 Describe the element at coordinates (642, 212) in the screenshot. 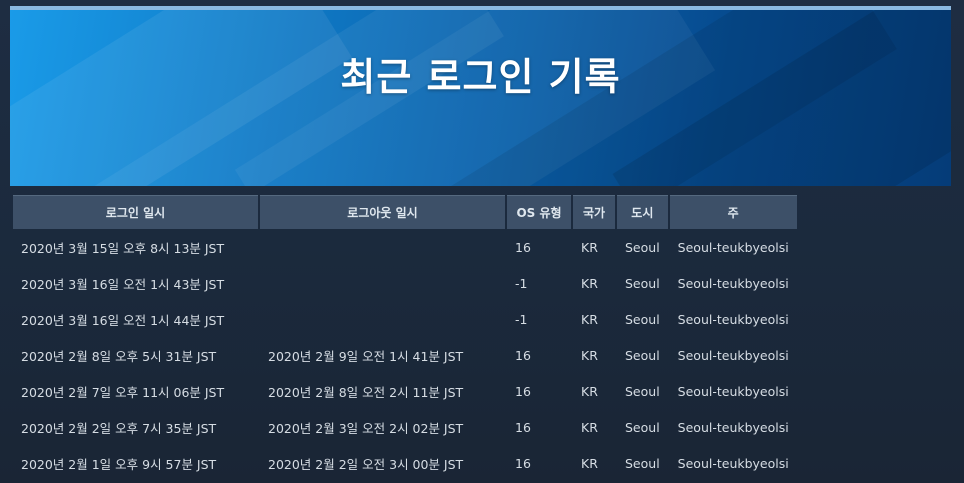

I see `header-city: 도시` at that location.